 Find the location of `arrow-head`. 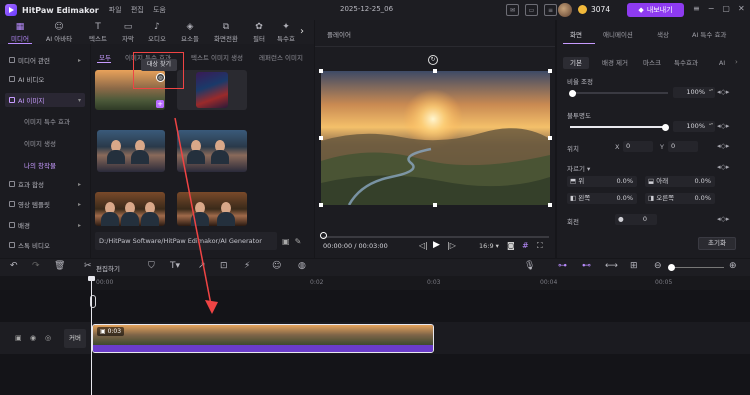

arrow-head is located at coordinates (211, 307).